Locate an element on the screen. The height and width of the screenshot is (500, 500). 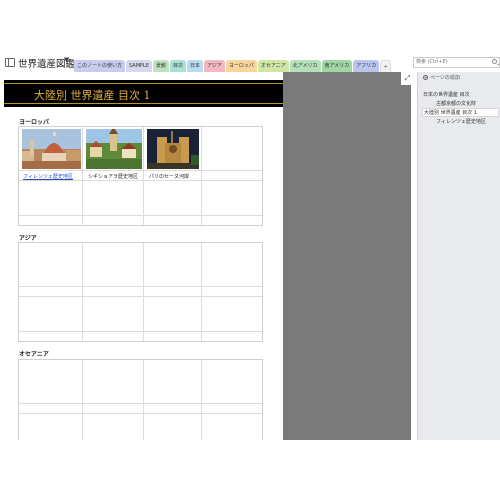
tab-africa: アフリカ is located at coordinates (366, 66).